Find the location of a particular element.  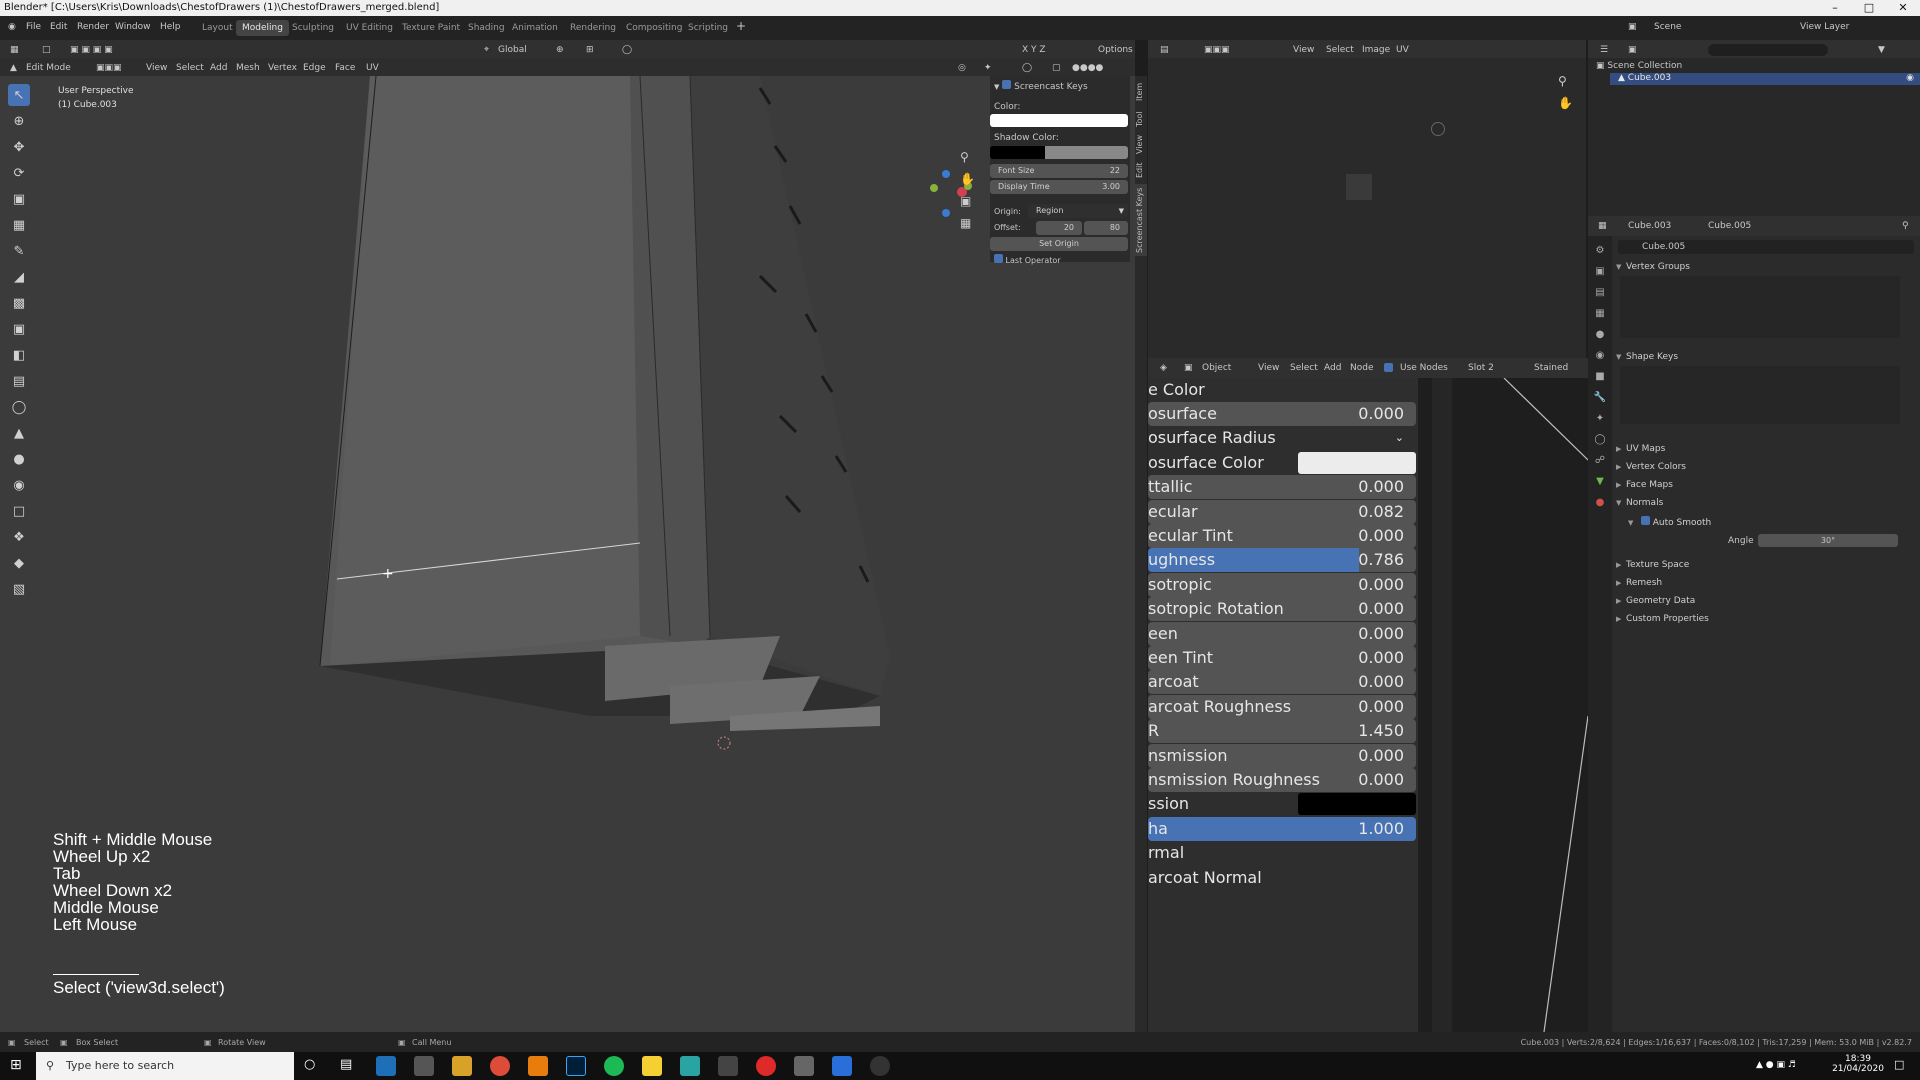

taskbar-search-input: ⚲ Type here to search is located at coordinates (165, 1066).